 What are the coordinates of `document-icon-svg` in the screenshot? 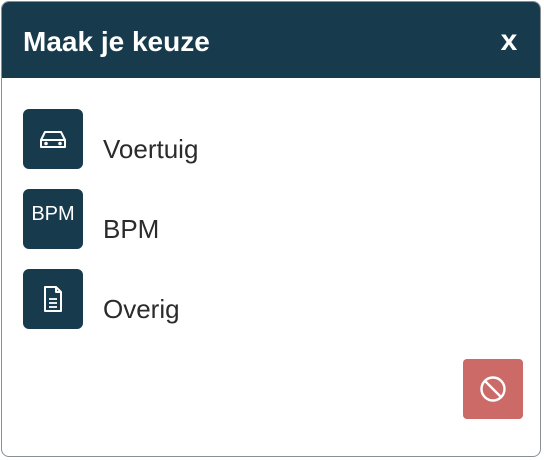 It's located at (53, 299).